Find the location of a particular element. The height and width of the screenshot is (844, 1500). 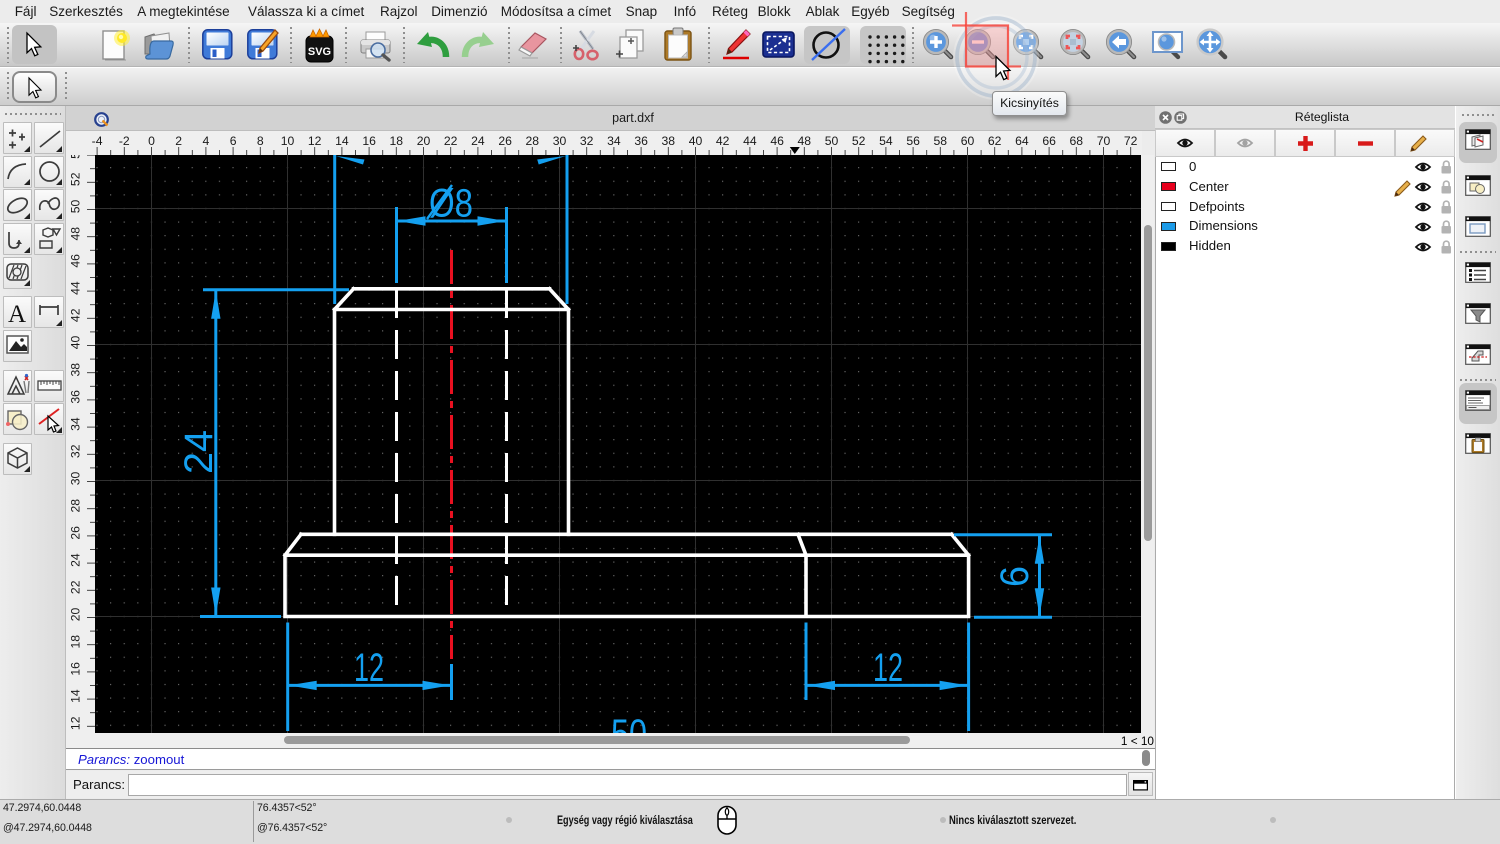

svg-text: 72 is located at coordinates (1131, 141).